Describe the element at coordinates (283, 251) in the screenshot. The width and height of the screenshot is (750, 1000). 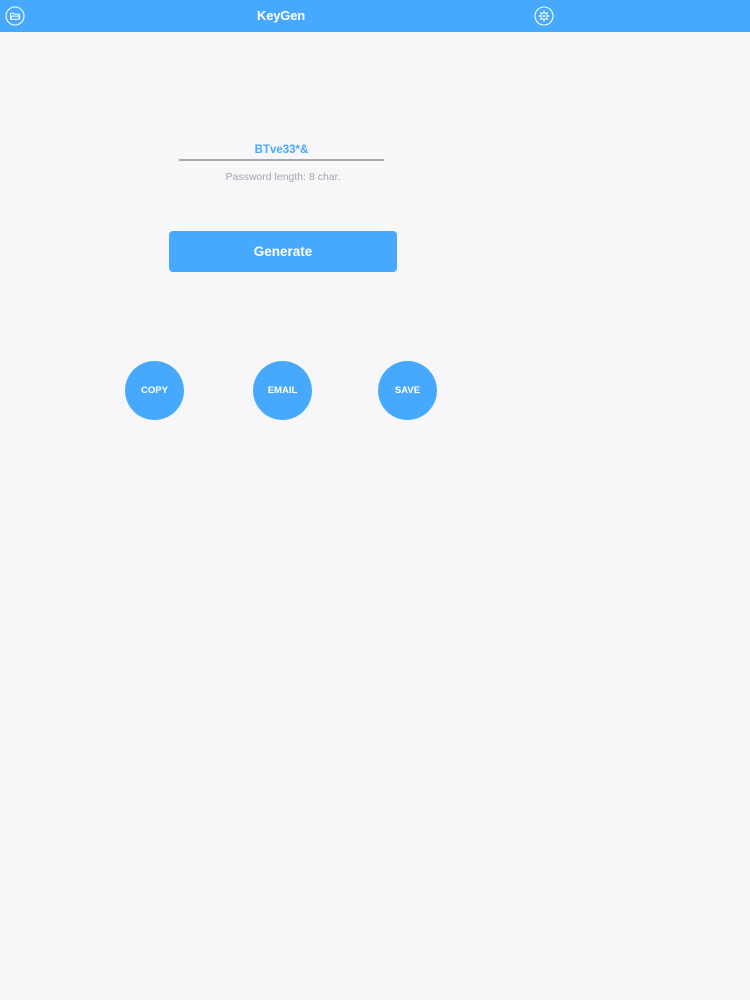
I see `generate-button: Generate` at that location.